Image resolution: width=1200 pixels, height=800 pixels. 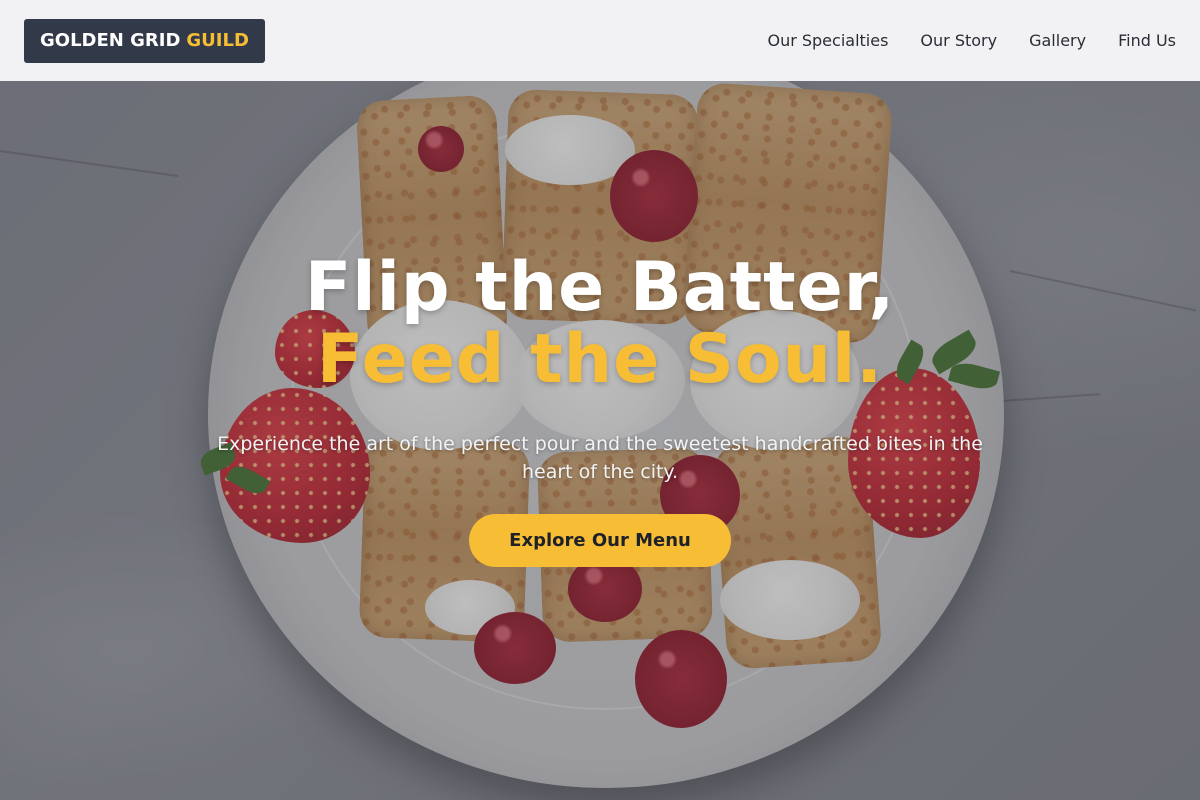 What do you see at coordinates (600, 359) in the screenshot?
I see `hero-headline-line2: Feed the Soul.` at bounding box center [600, 359].